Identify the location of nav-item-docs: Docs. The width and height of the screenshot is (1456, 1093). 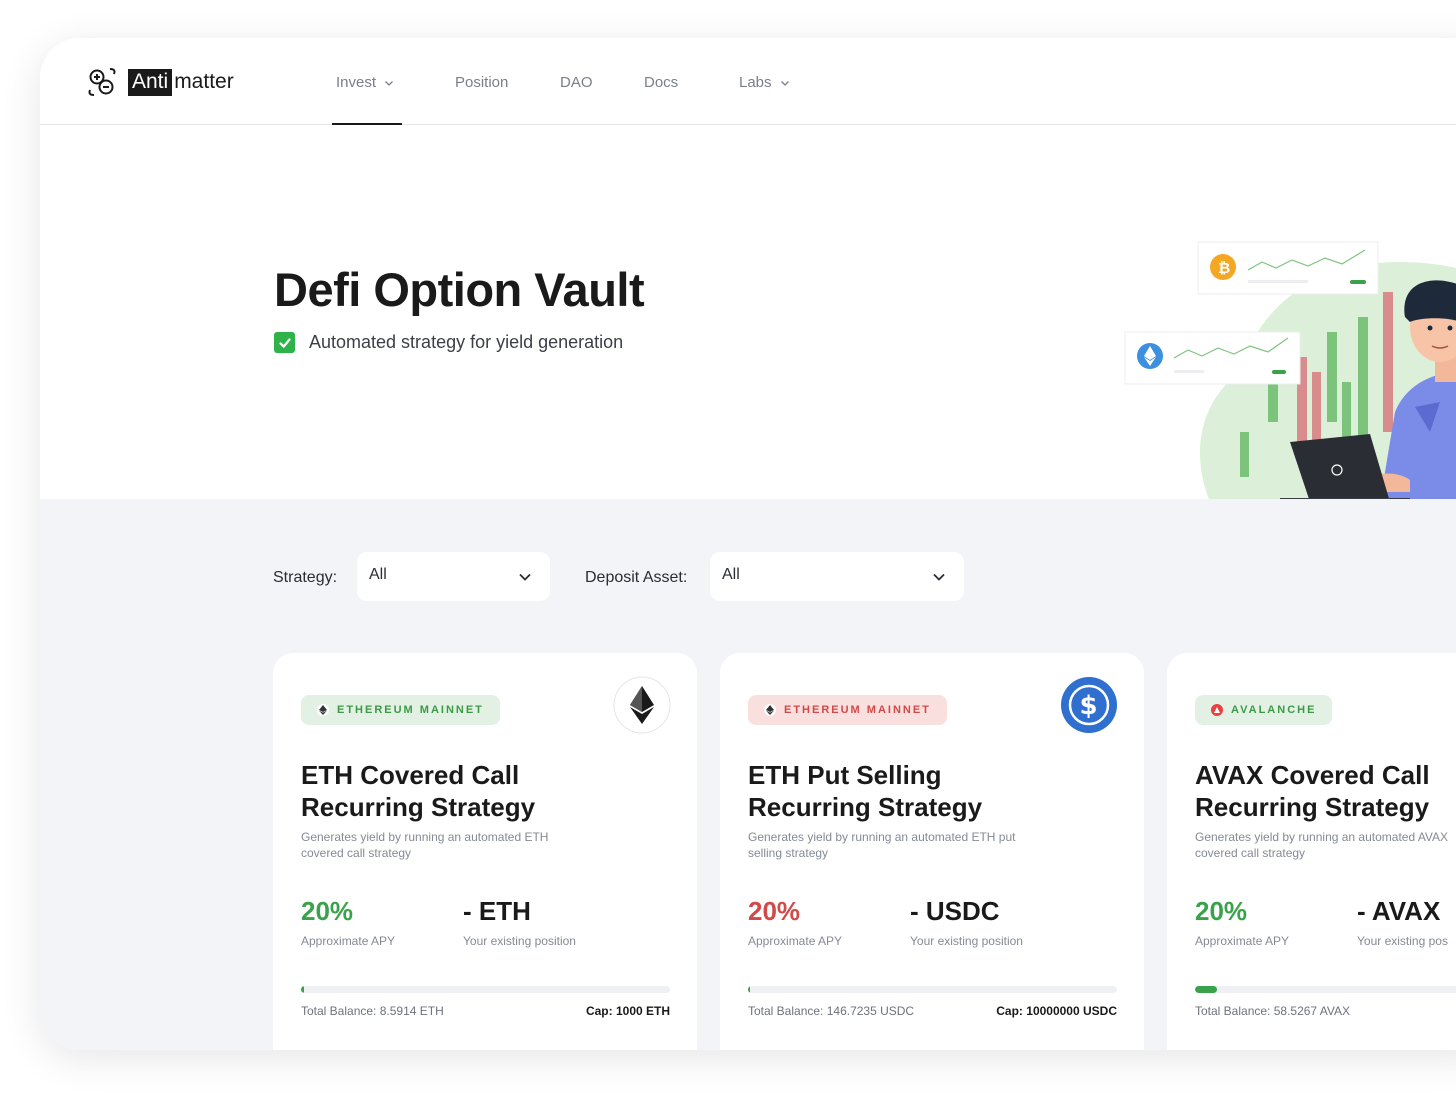
(661, 82).